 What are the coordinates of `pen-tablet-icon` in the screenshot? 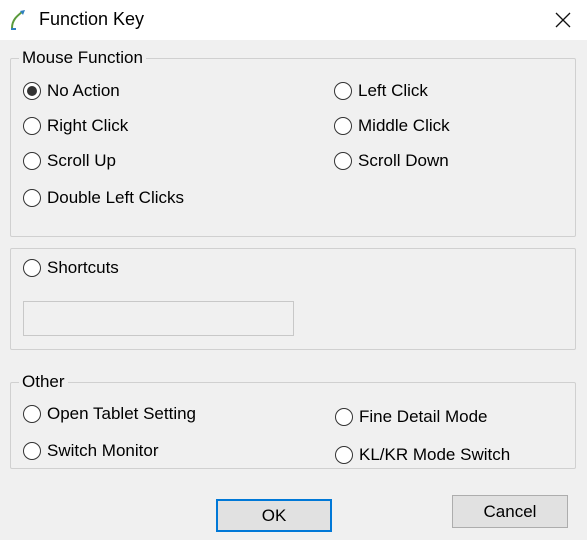 It's located at (19, 20).